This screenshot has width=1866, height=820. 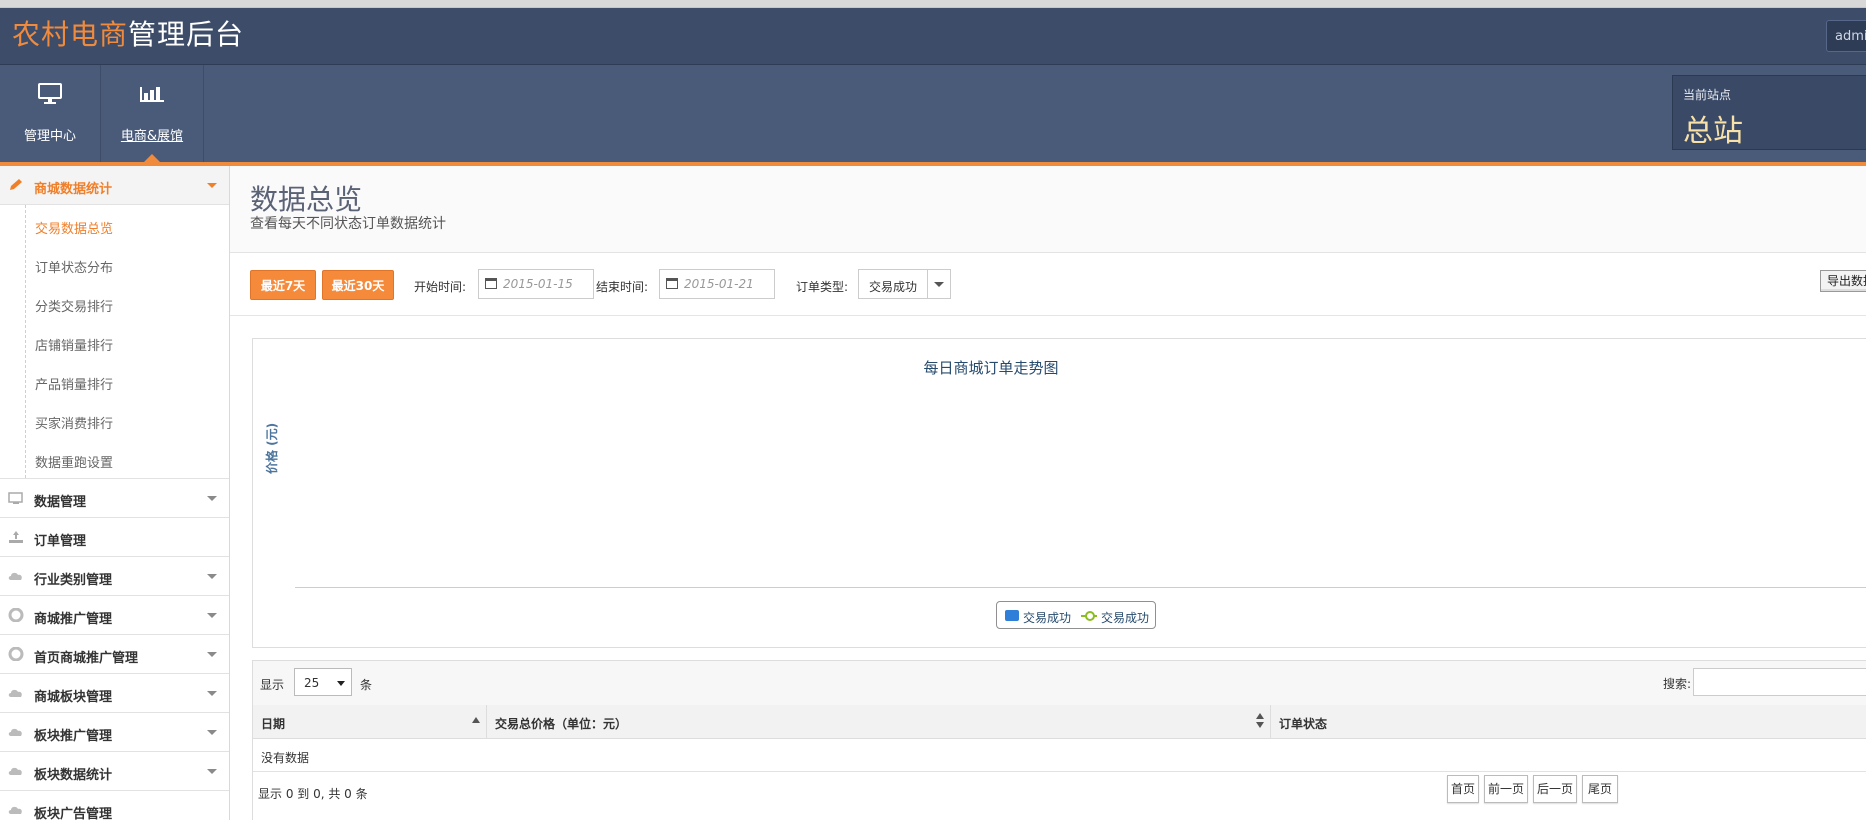 I want to click on sidebar-group-block-ads: 板块广告管理, so click(x=114, y=805).